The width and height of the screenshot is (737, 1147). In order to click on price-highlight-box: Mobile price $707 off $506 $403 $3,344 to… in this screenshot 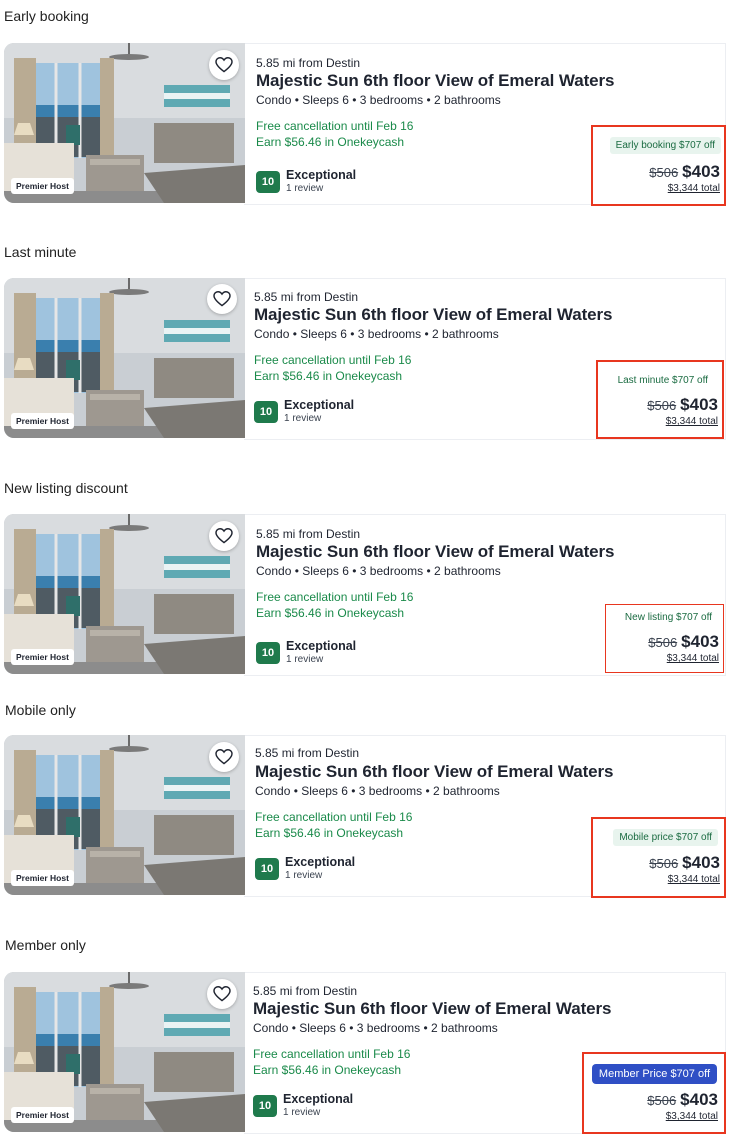, I will do `click(658, 857)`.